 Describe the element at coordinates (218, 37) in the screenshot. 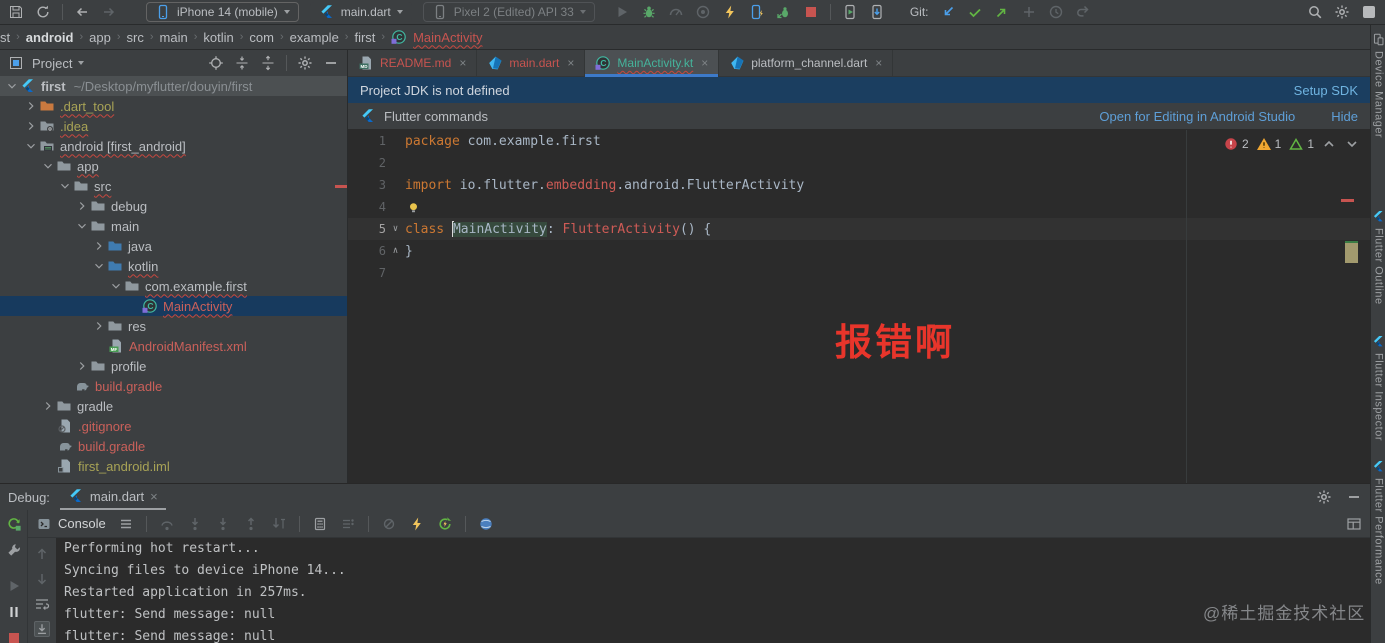

I see `breadcrumb-item-kotlin: kotlin` at that location.